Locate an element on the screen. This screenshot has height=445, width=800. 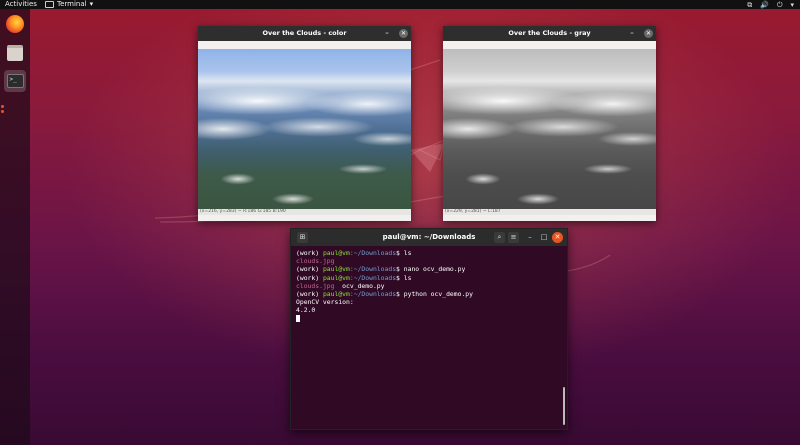
terminal-line: 4.2.0 is located at coordinates (429, 310).